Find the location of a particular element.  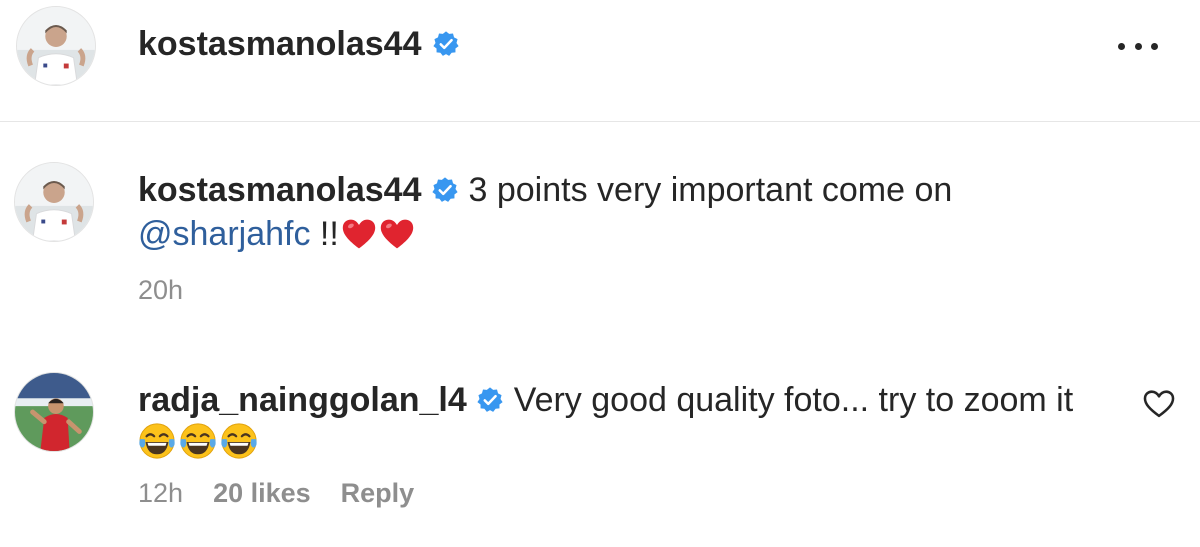

header-divider is located at coordinates (600, 121).